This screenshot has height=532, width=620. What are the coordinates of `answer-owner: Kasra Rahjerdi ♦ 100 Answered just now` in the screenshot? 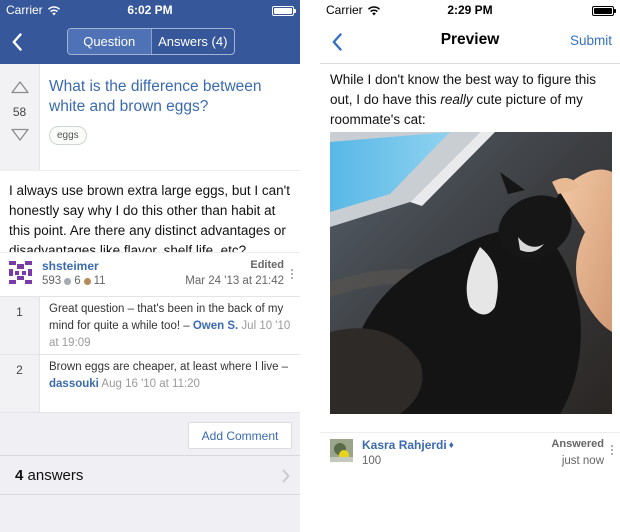 It's located at (470, 452).